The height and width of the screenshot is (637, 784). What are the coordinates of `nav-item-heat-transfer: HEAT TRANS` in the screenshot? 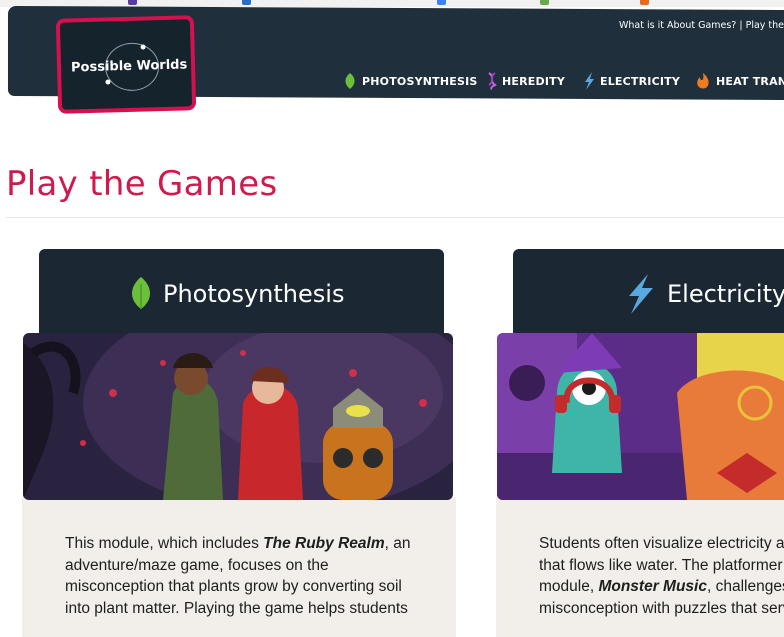 It's located at (739, 81).